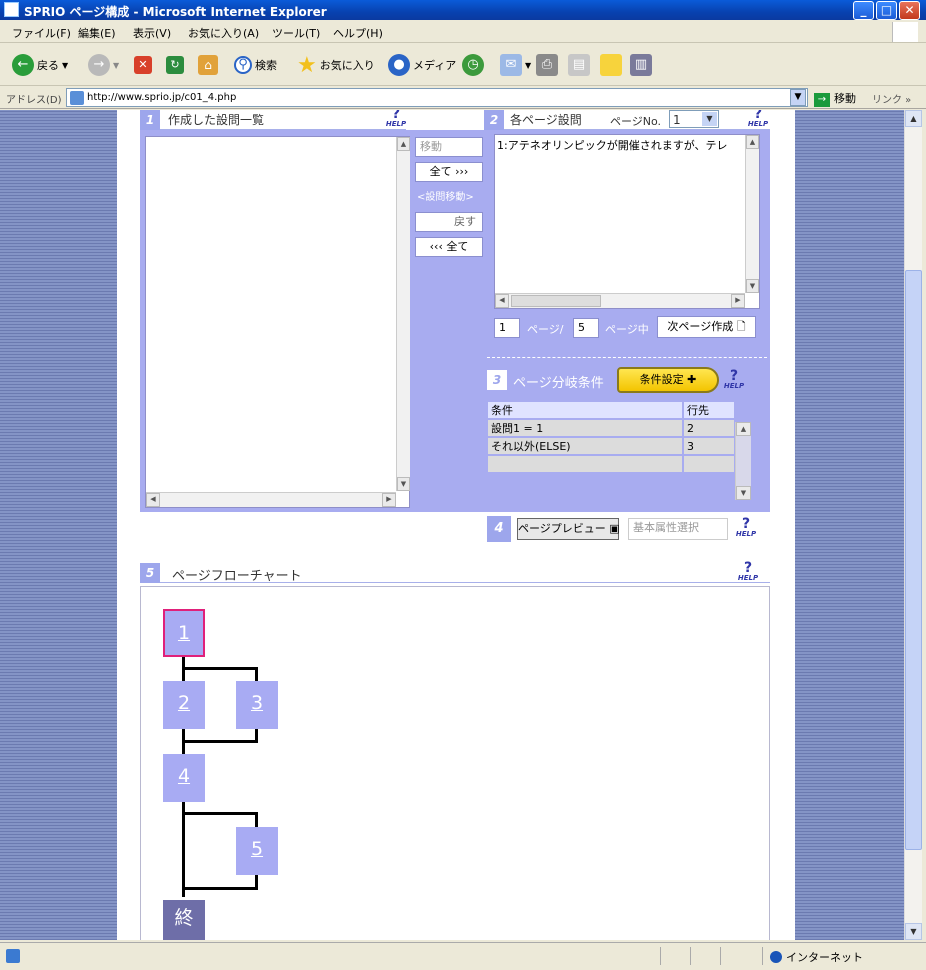 Image resolution: width=926 pixels, height=970 pixels. Describe the element at coordinates (422, 65) in the screenshot. I see `media-button: ● メディア` at that location.